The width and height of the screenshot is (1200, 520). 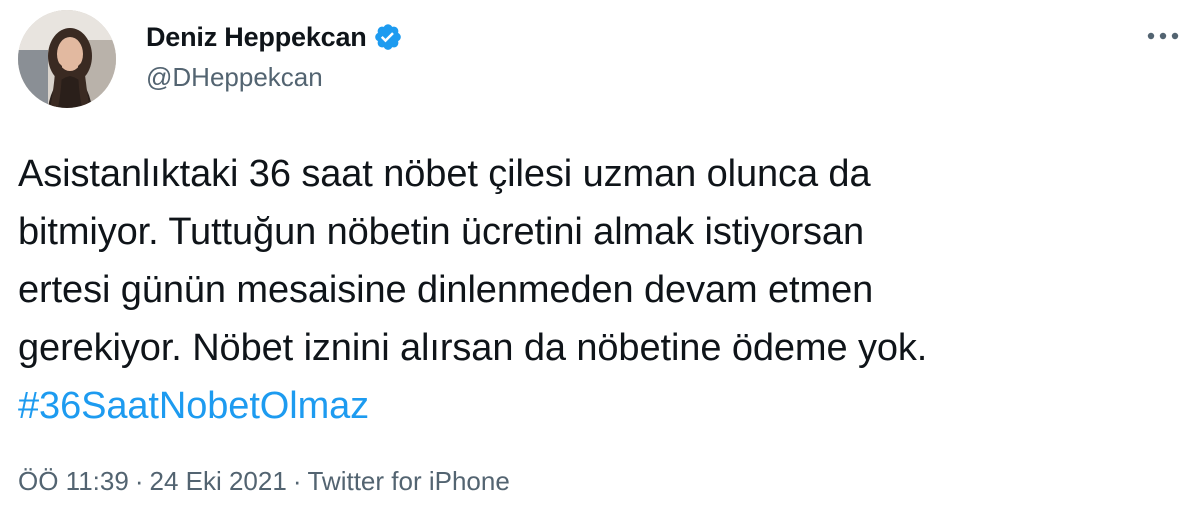 I want to click on avatar, so click(x=67, y=59).